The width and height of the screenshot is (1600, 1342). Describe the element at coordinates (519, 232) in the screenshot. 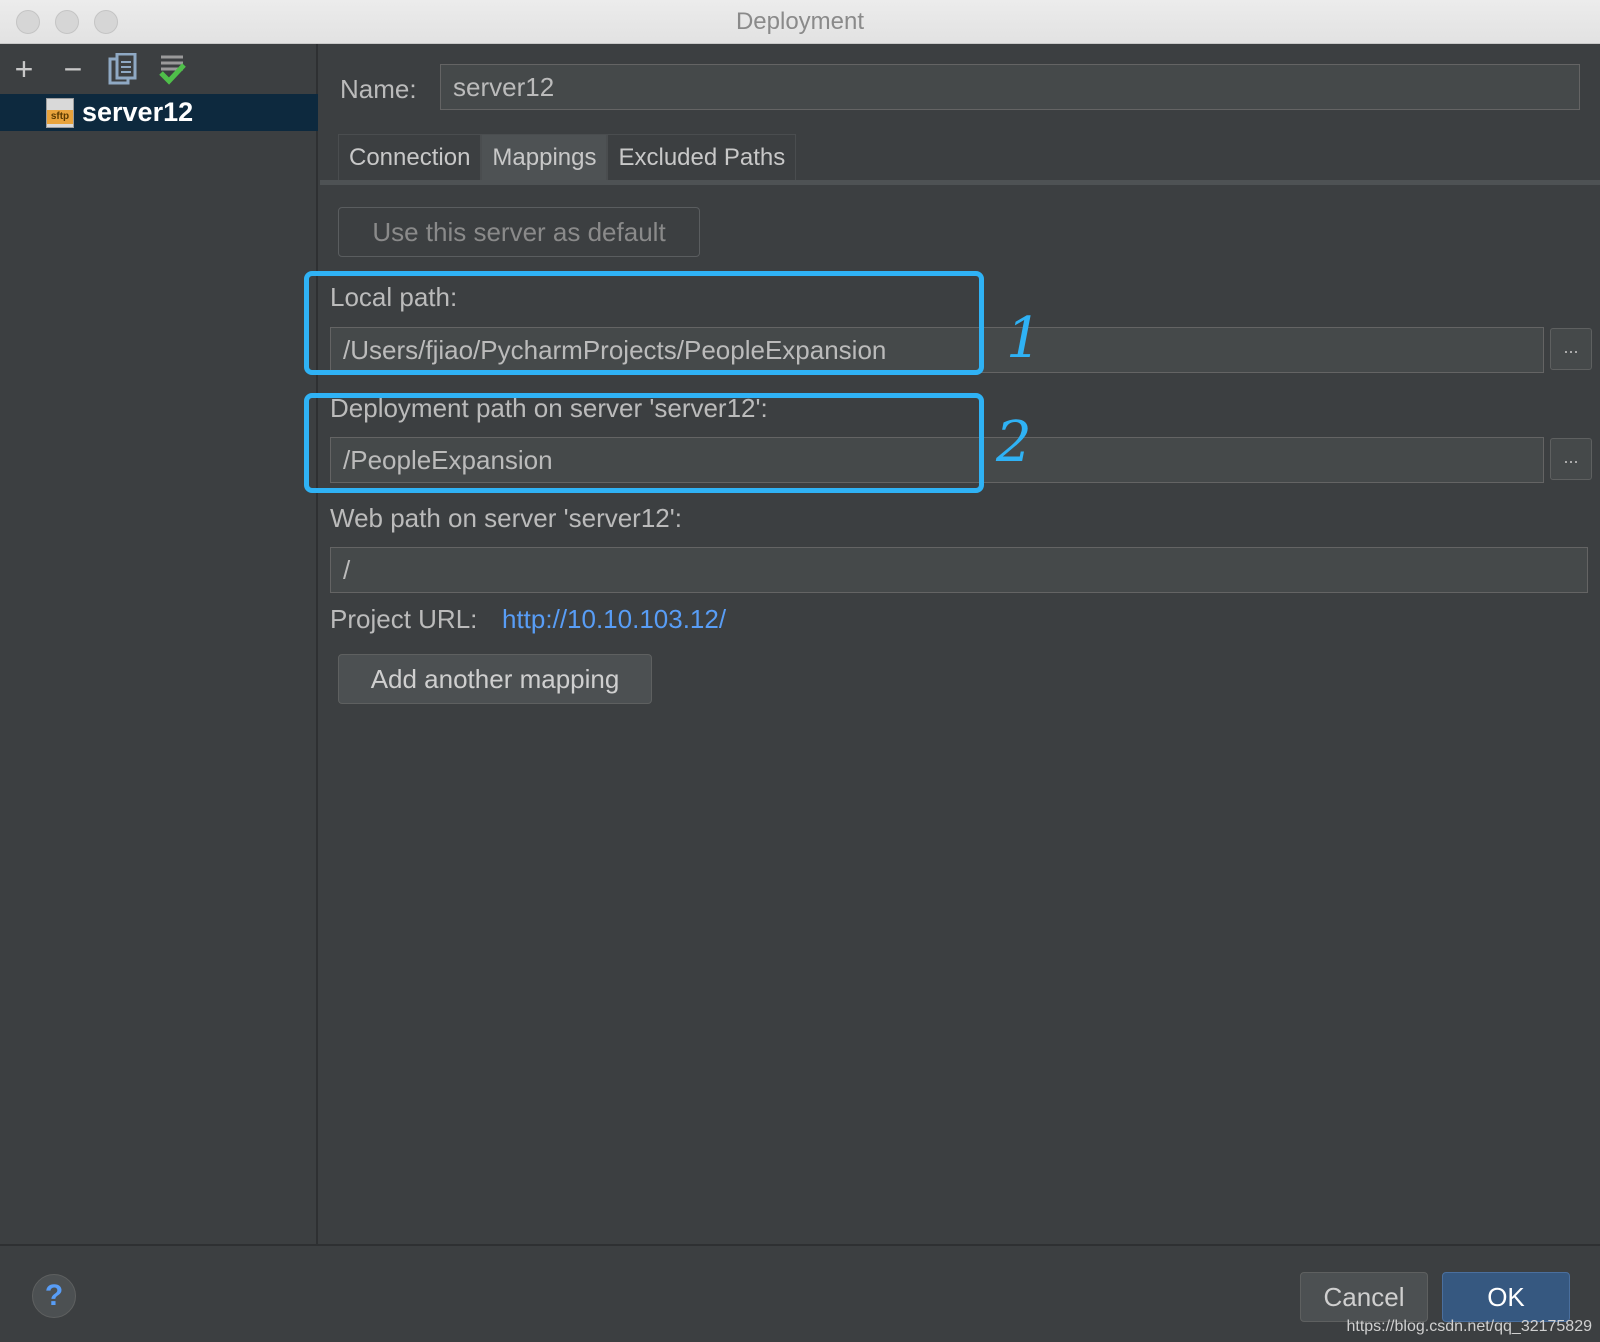

I see `use-as-default-button: Use this server as default` at that location.